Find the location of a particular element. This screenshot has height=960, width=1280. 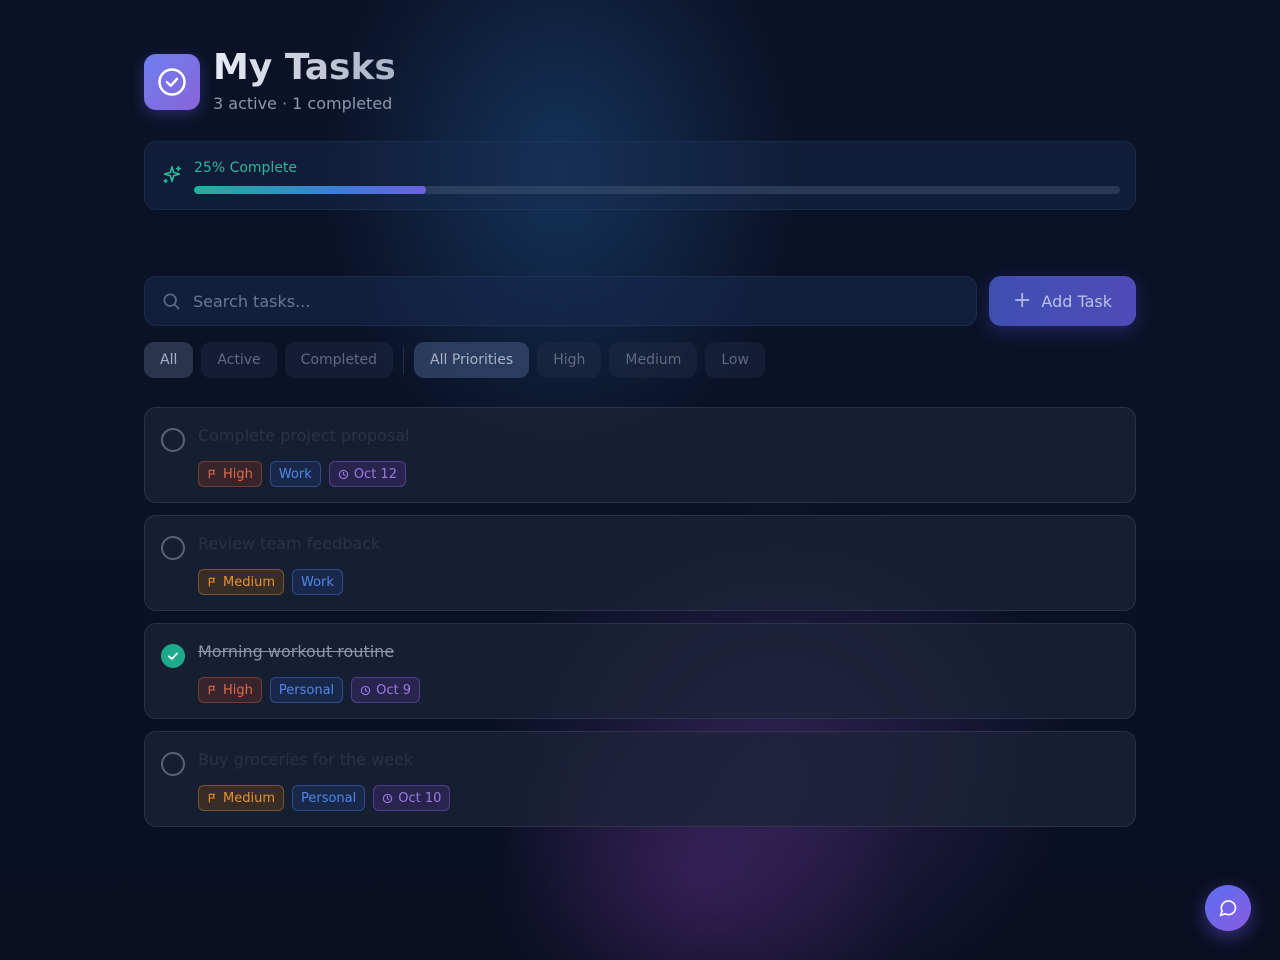

add-task-label: Add Task is located at coordinates (1077, 301).